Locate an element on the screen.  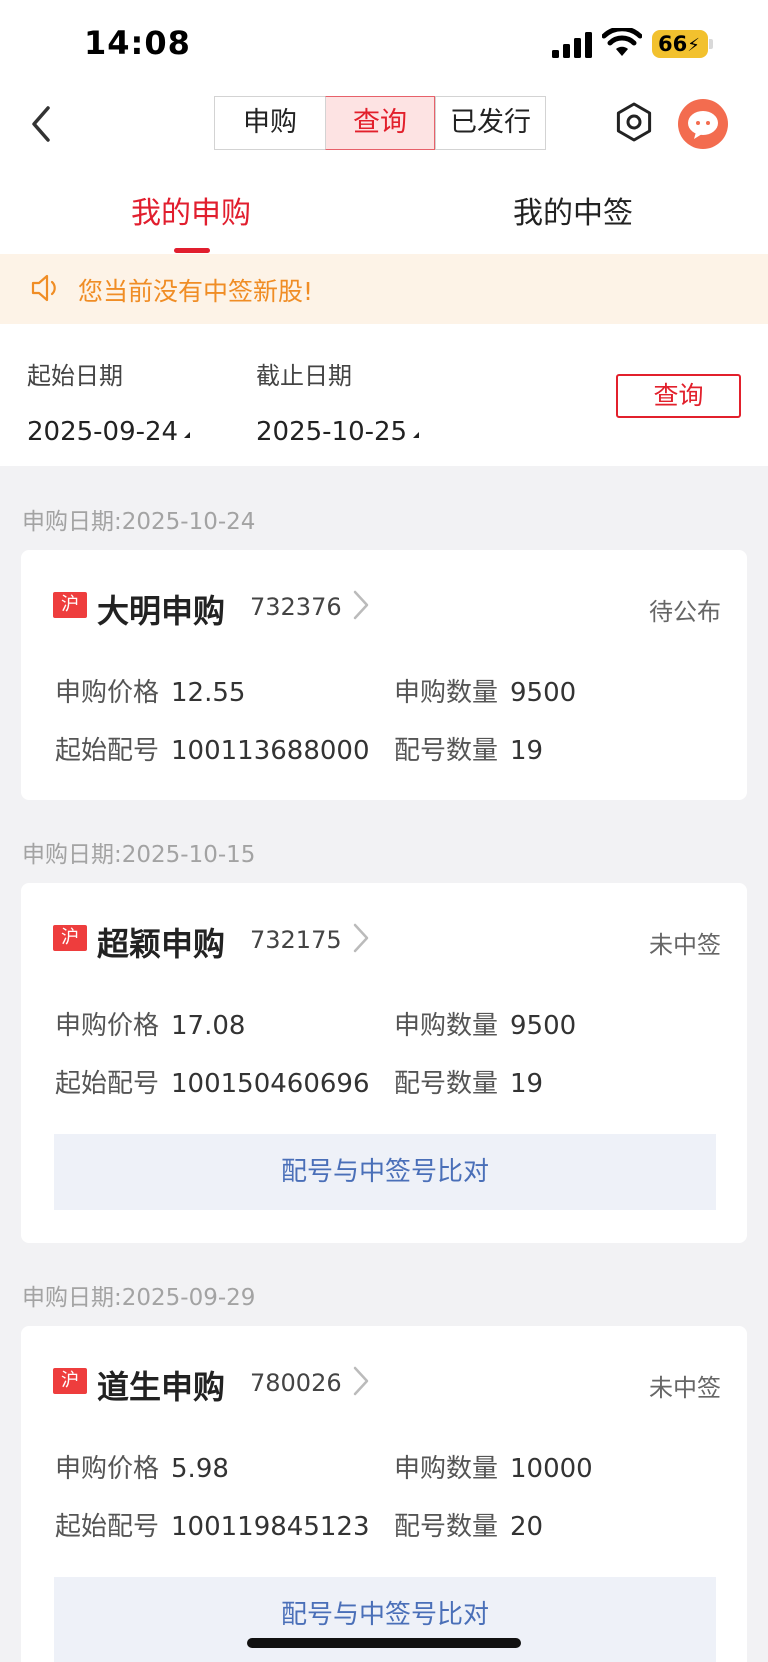
end-date-value: 2025-10-25 is located at coordinates (332, 432).